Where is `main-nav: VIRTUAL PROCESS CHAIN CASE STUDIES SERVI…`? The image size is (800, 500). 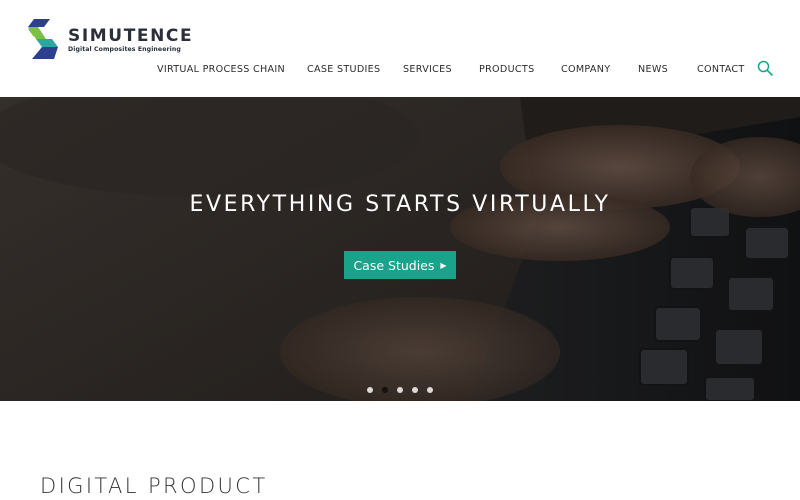 main-nav: VIRTUAL PROCESS CHAIN CASE STUDIES SERVI… is located at coordinates (400, 71).